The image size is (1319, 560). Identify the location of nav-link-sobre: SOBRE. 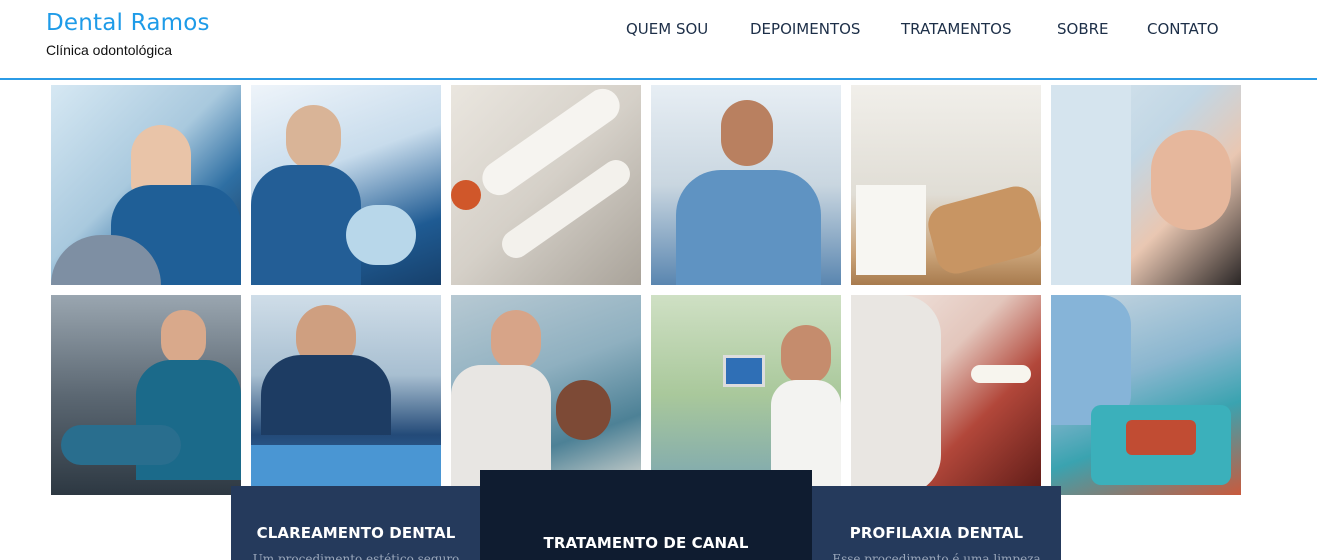
(1083, 29).